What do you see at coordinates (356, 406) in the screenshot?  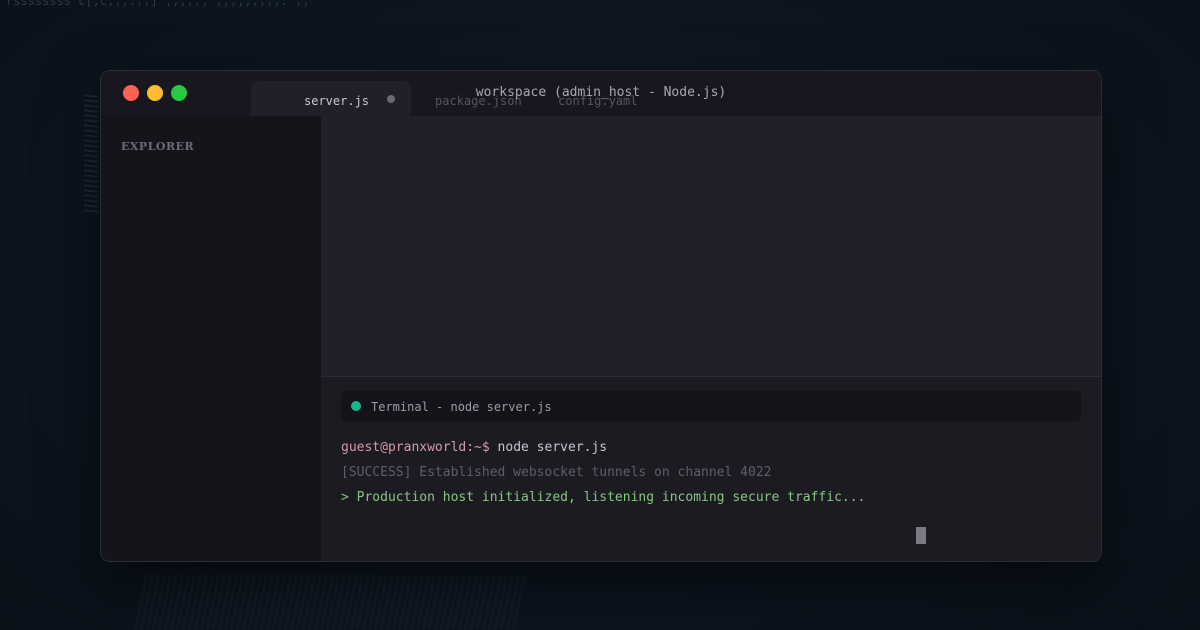 I see `terminal-status-icon` at bounding box center [356, 406].